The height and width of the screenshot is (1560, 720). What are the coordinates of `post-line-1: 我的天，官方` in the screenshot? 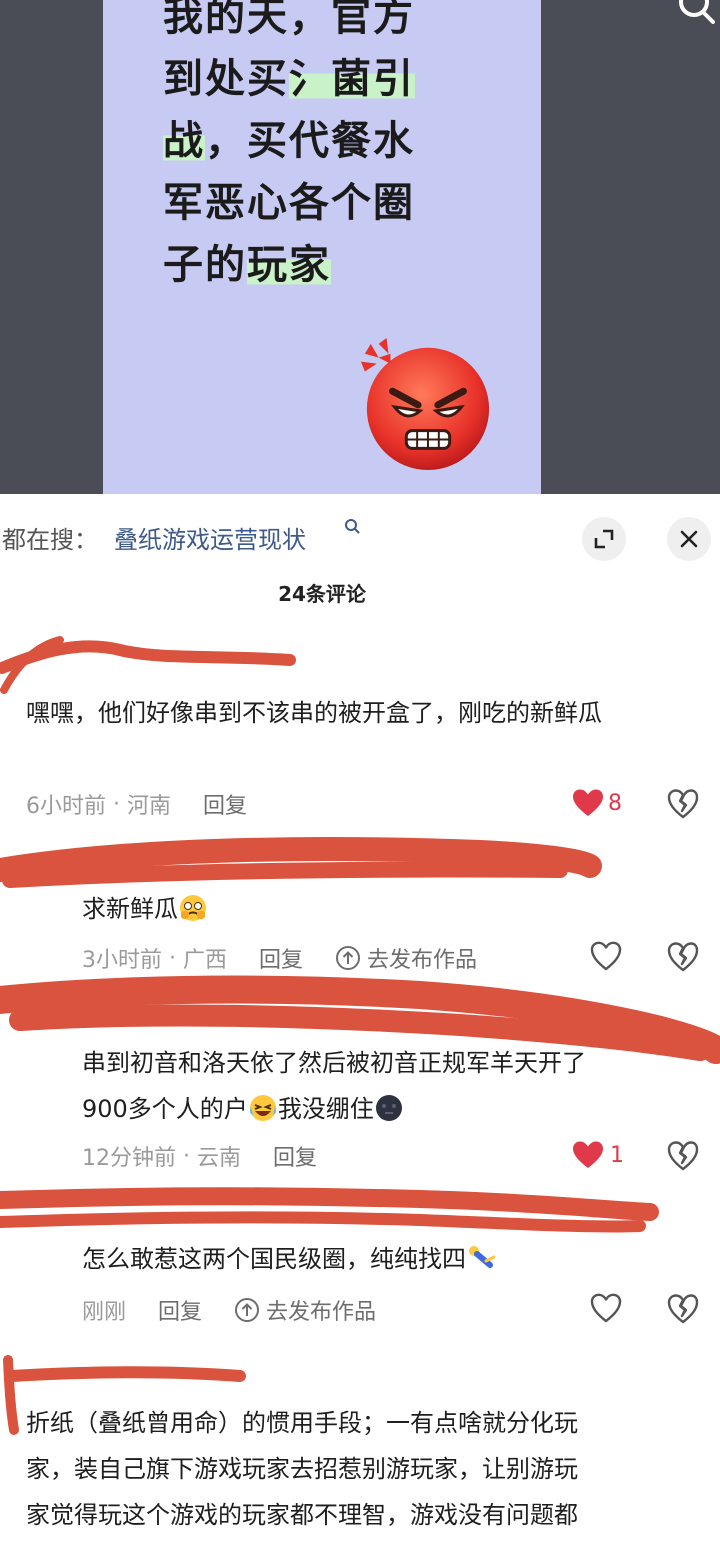 It's located at (289, 20).